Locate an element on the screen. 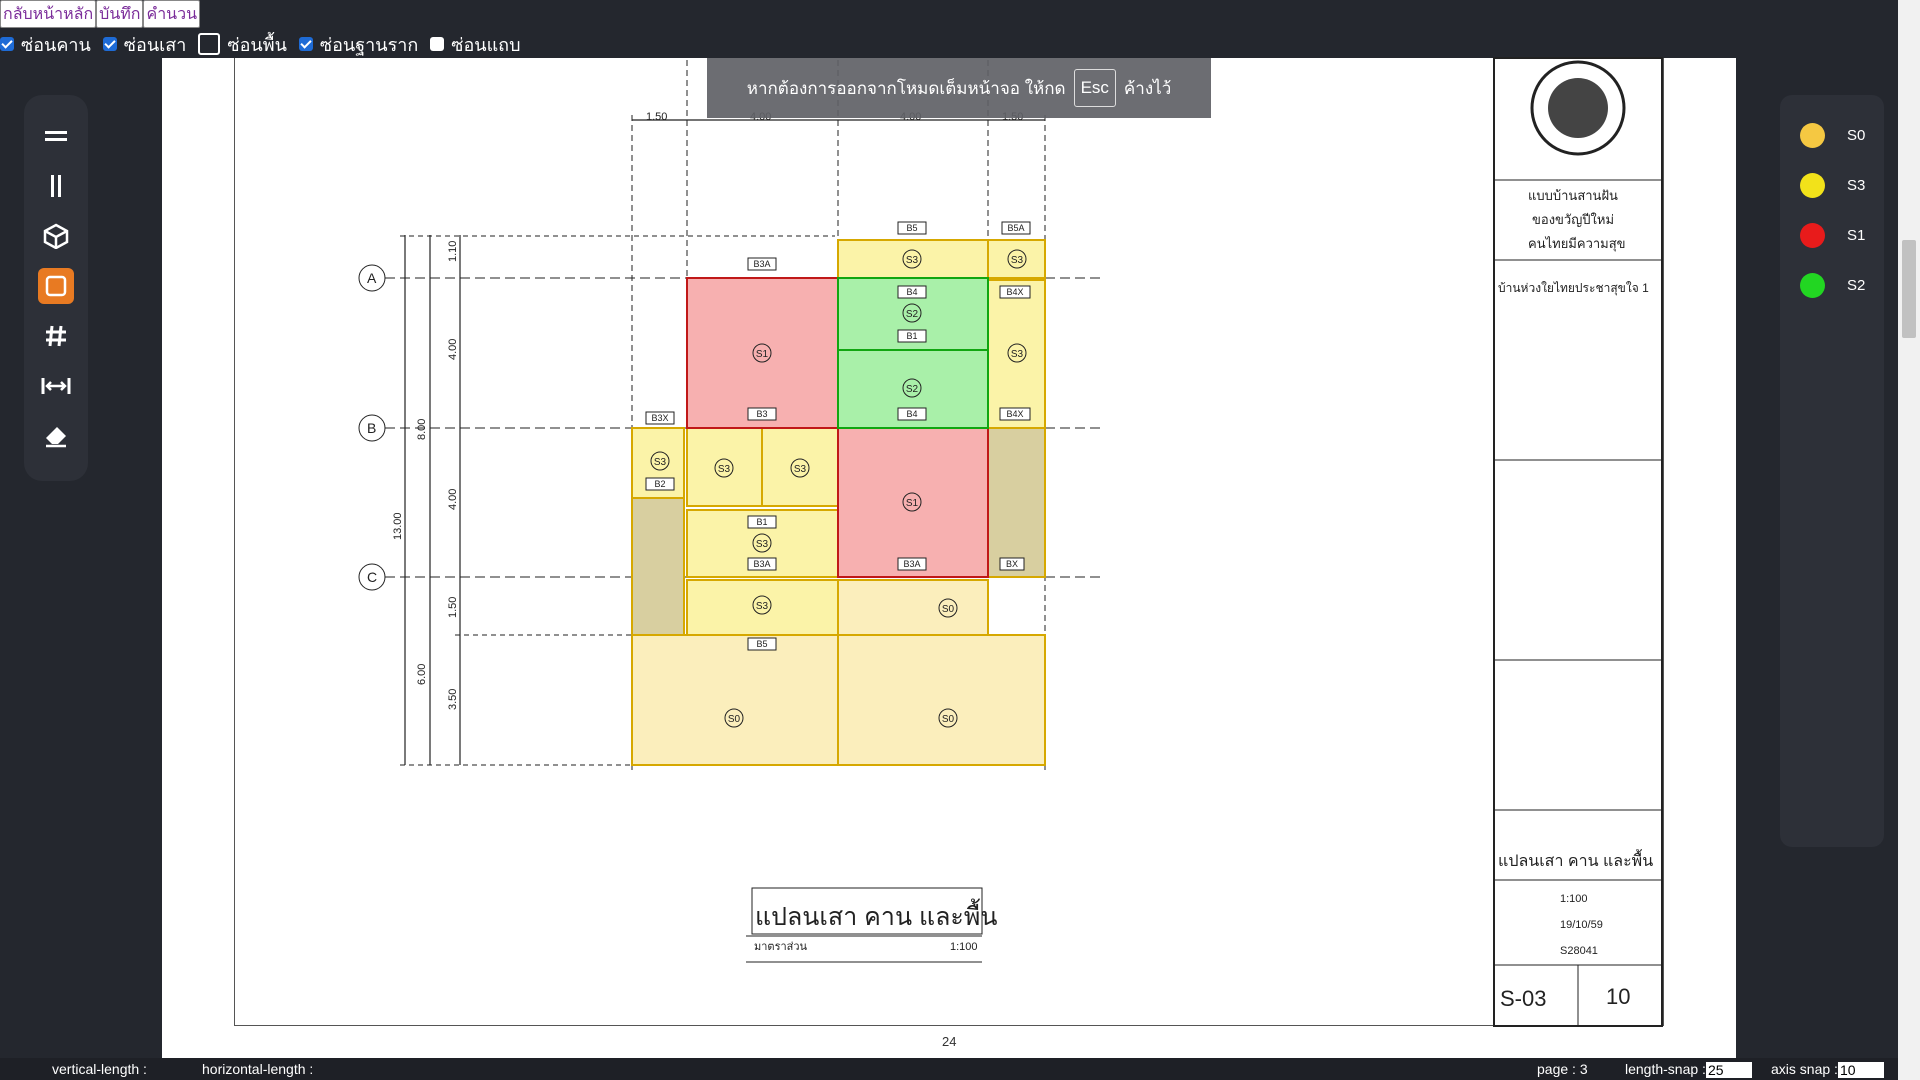  legend-label-s2: S2 is located at coordinates (1856, 285).